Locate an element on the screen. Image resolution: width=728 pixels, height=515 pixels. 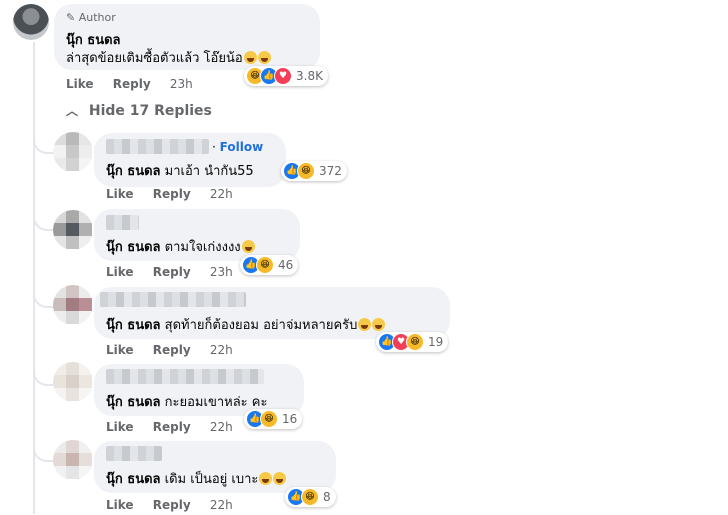
comment-text-body: เดิม เป็นอยู่ เบาะ is located at coordinates (211, 479).